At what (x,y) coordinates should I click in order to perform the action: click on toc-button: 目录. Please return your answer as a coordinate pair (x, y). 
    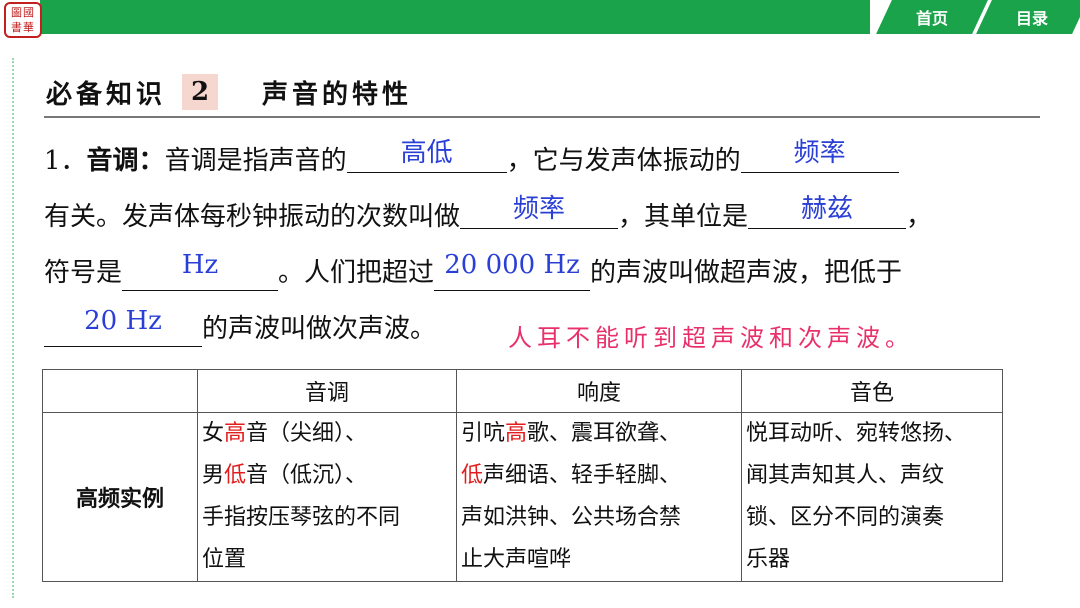
    Looking at the image, I should click on (1028, 17).